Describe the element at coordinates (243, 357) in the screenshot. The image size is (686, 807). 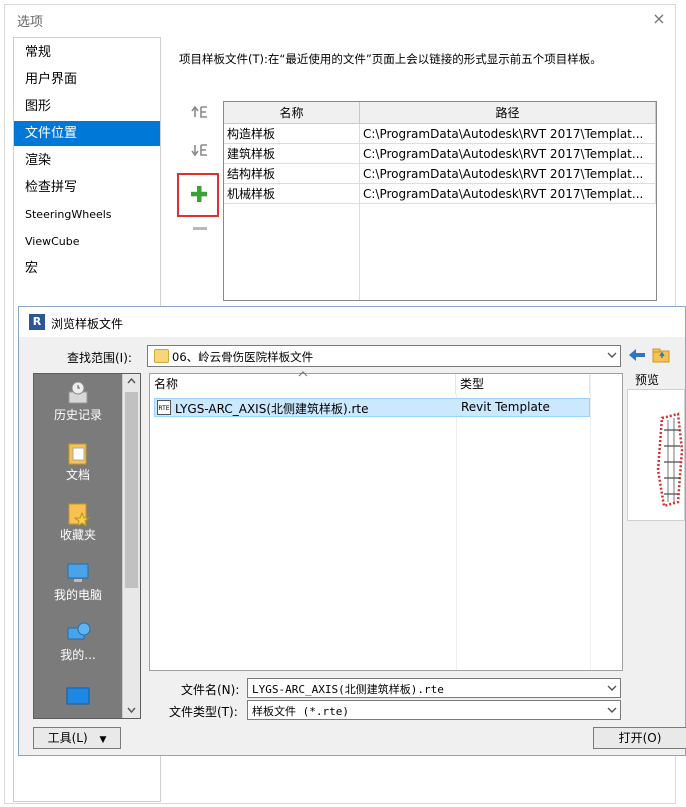
I see `look-in-value: 06、岭云骨伤医院样板文件` at that location.